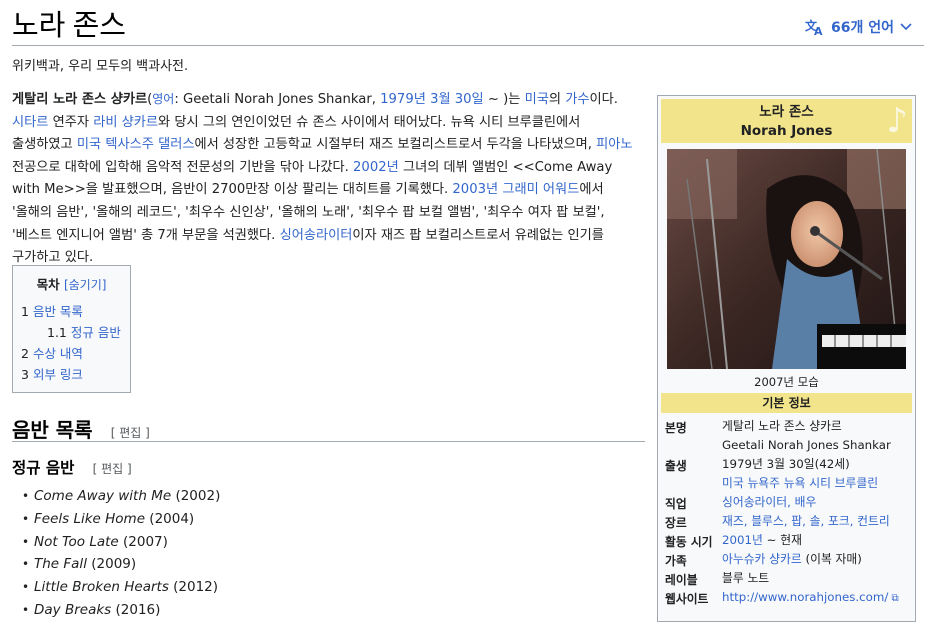 The image size is (936, 635). What do you see at coordinates (782, 540) in the screenshot?
I see `infobox-text: ~ 현재` at bounding box center [782, 540].